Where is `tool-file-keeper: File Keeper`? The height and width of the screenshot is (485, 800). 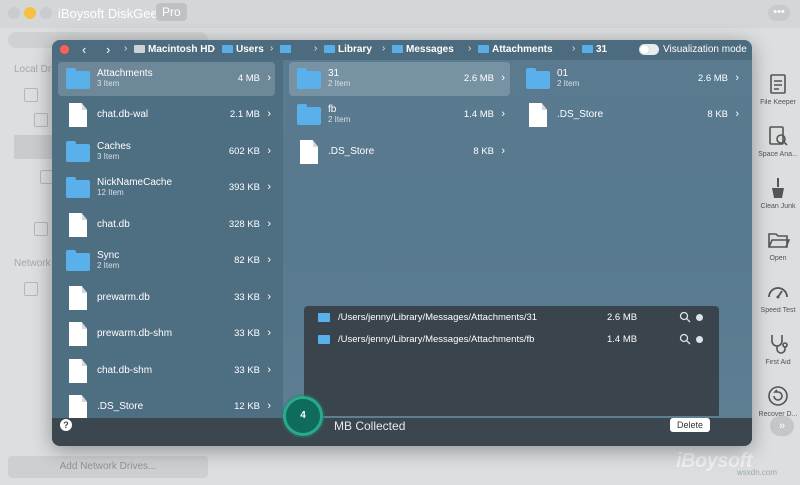 tool-file-keeper: File Keeper is located at coordinates (778, 100).